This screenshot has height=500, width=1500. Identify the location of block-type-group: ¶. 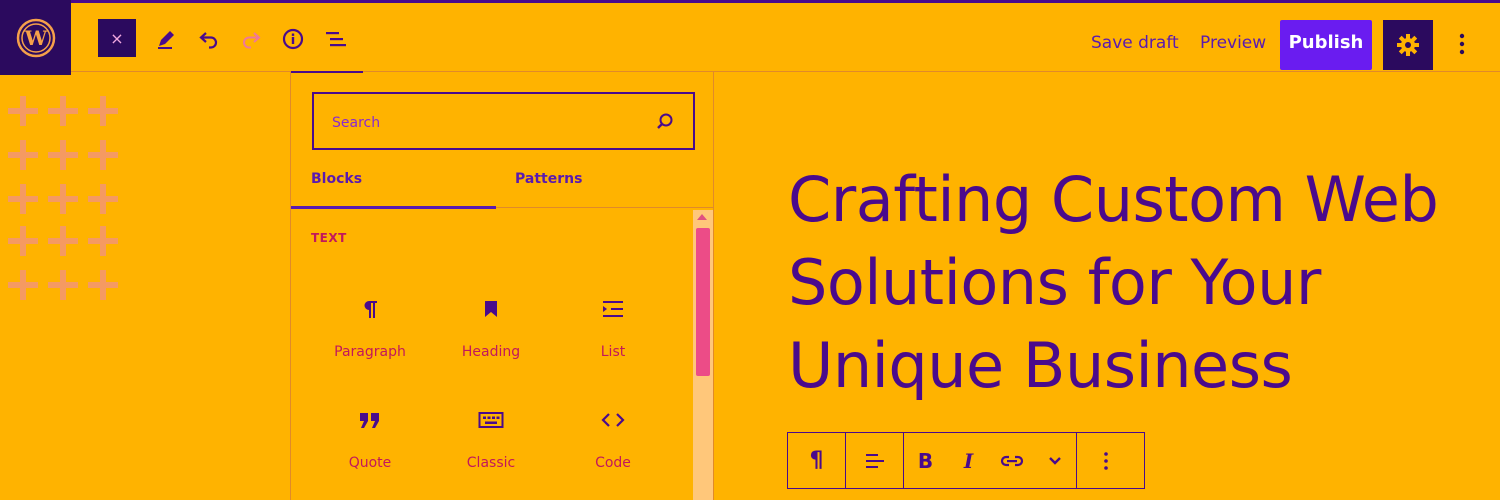
(817, 460).